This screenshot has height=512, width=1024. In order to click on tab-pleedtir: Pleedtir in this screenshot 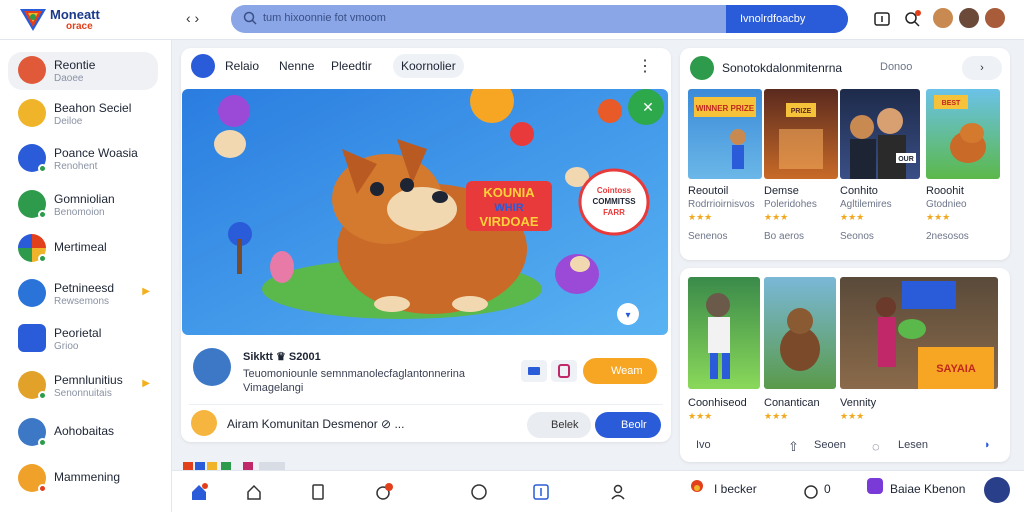, I will do `click(351, 66)`.